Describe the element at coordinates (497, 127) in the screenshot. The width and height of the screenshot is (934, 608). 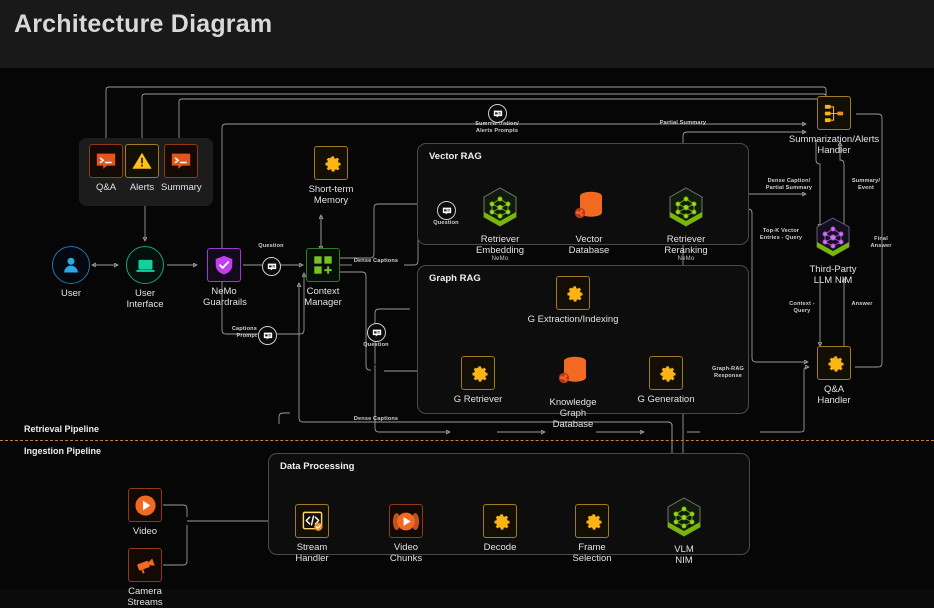
I see `edge-label-summarization-alerts-prompts: Summarization/ Alerts Prompts` at that location.